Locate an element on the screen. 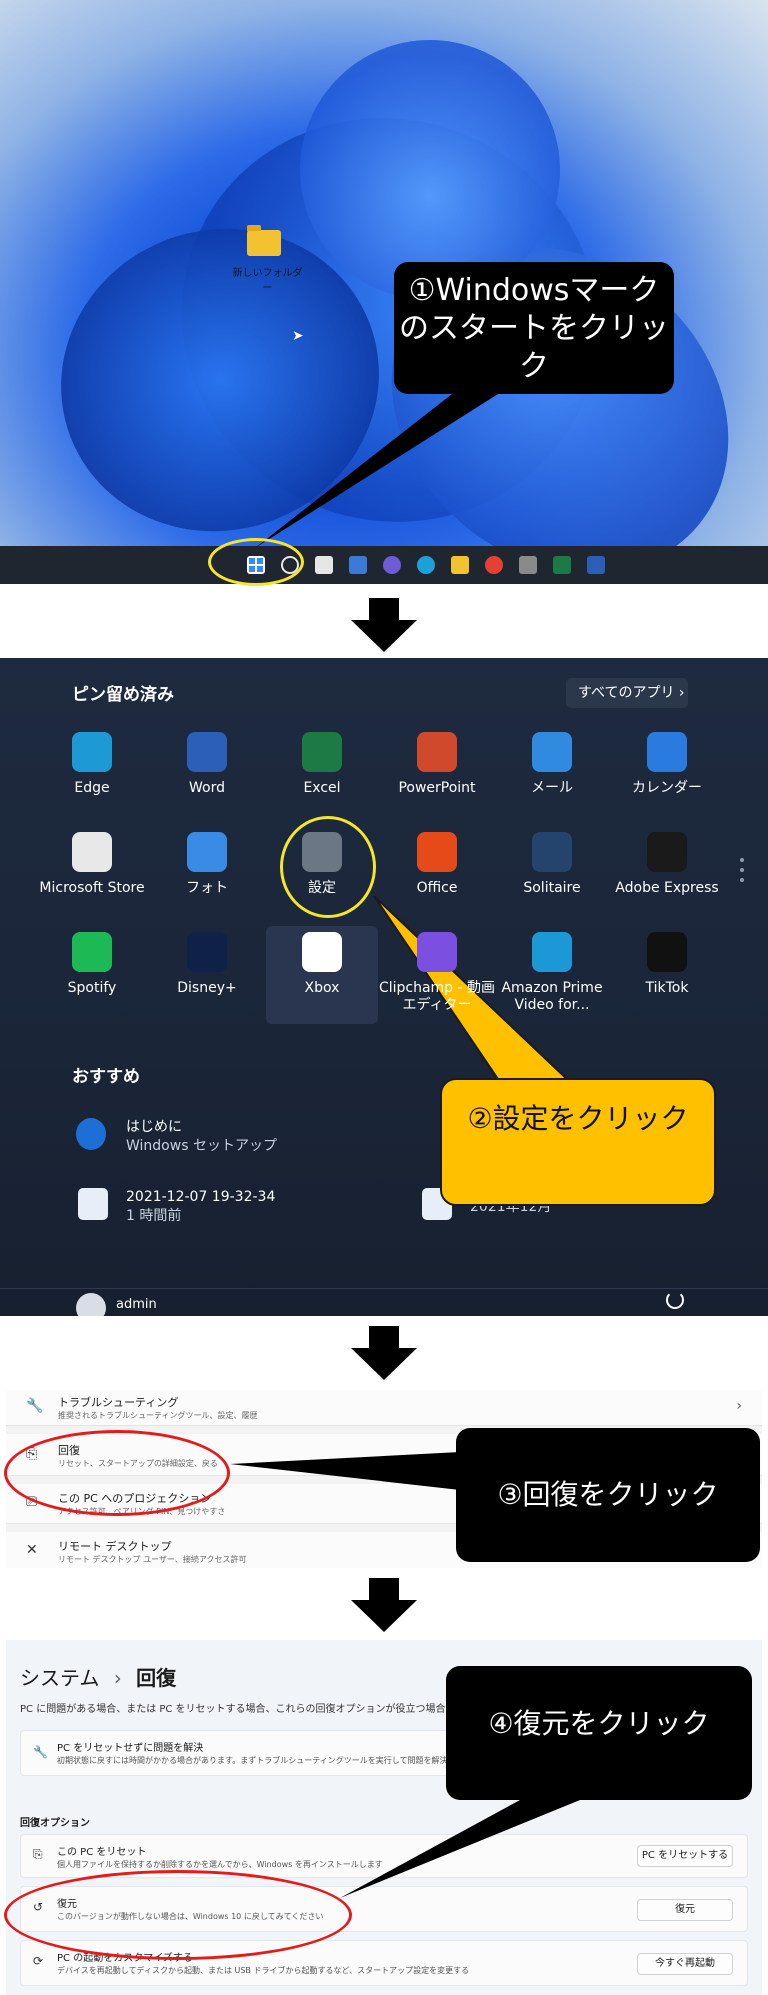  pinned-app-calendar: カレンダー is located at coordinates (667, 764).